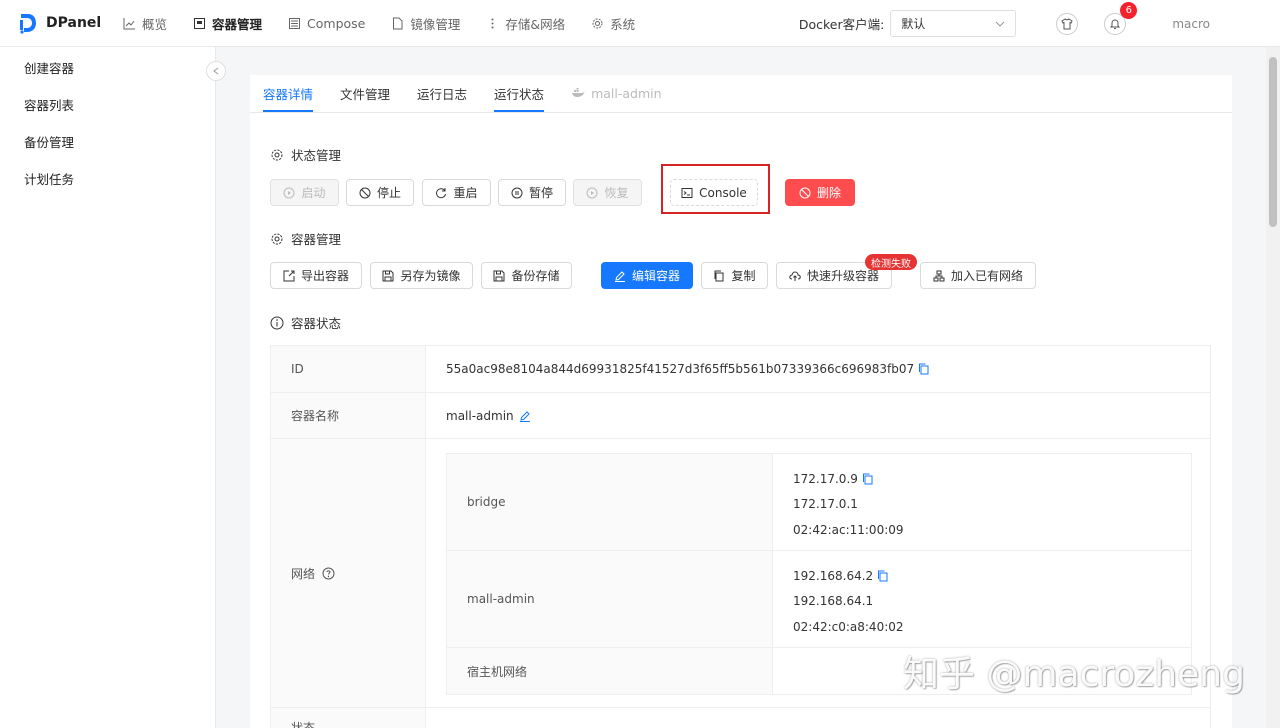  I want to click on button-label: Console, so click(723, 192).